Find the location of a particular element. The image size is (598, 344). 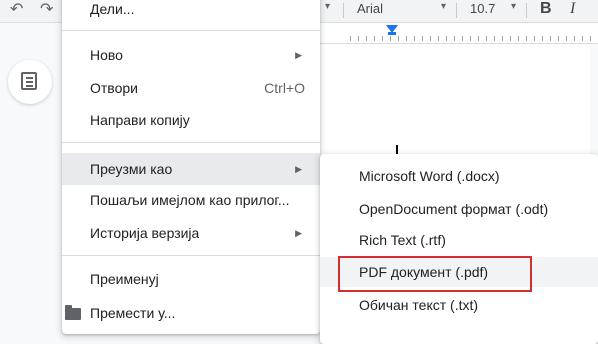

folder-icon is located at coordinates (73, 312).